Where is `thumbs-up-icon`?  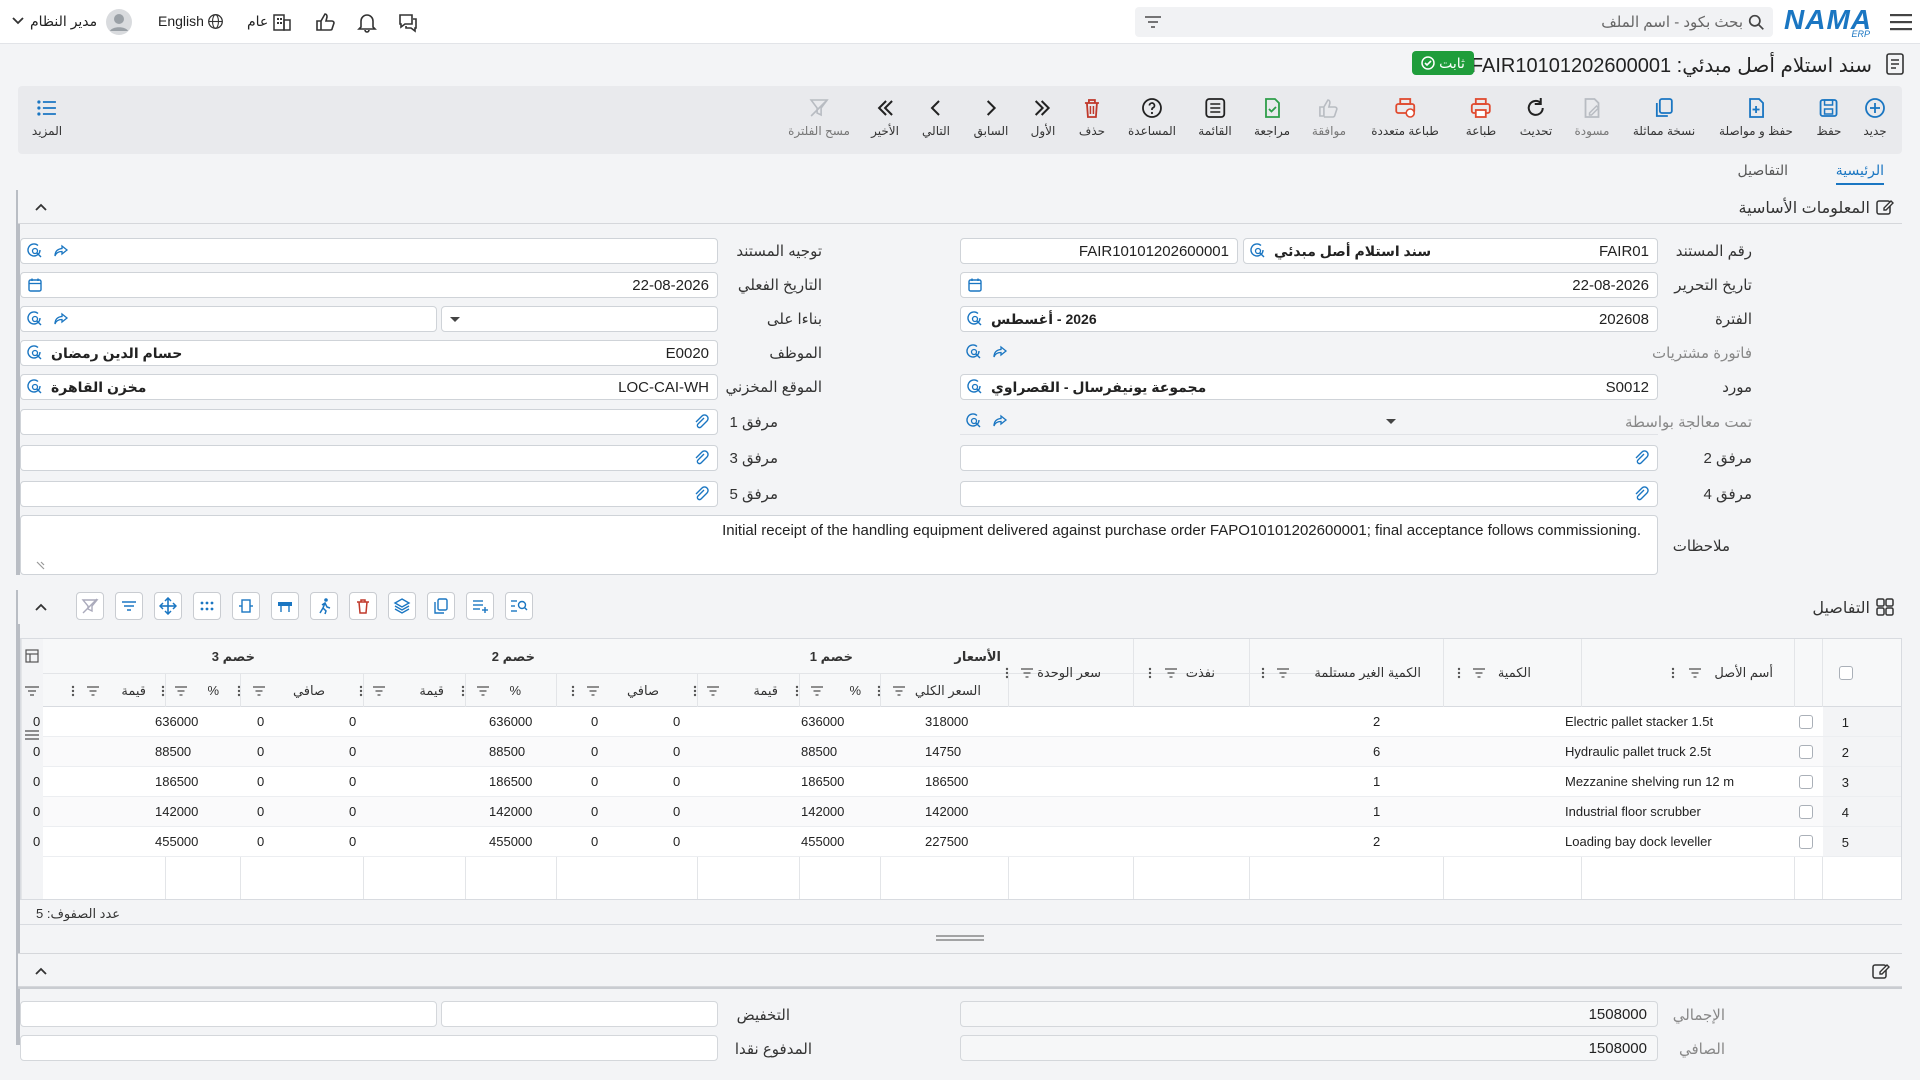
thumbs-up-icon is located at coordinates (325, 22).